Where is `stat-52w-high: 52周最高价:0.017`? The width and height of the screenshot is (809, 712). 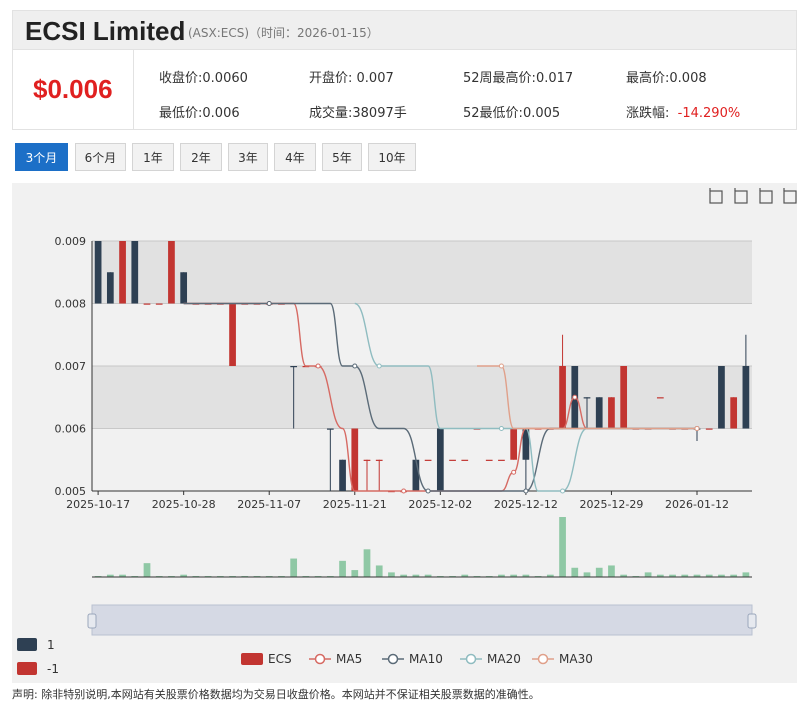 stat-52w-high: 52周最高价:0.017 is located at coordinates (518, 78).